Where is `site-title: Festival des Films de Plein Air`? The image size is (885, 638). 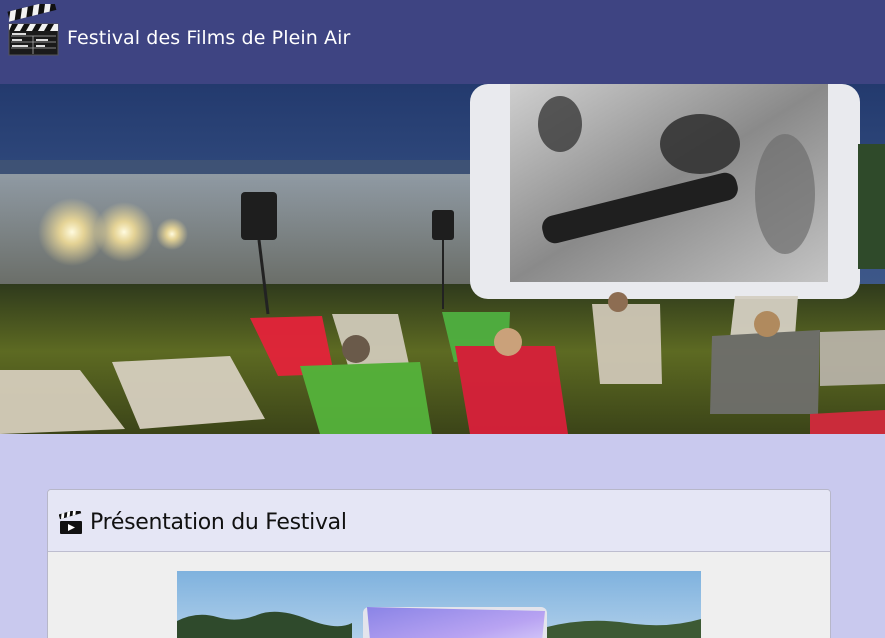
site-title: Festival des Films de Plein Air is located at coordinates (208, 38).